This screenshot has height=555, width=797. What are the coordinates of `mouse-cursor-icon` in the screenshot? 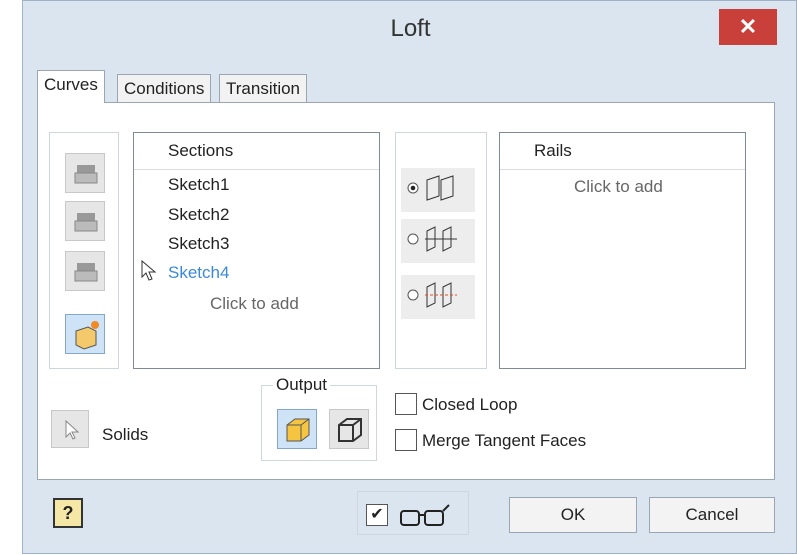 It's located at (149, 270).